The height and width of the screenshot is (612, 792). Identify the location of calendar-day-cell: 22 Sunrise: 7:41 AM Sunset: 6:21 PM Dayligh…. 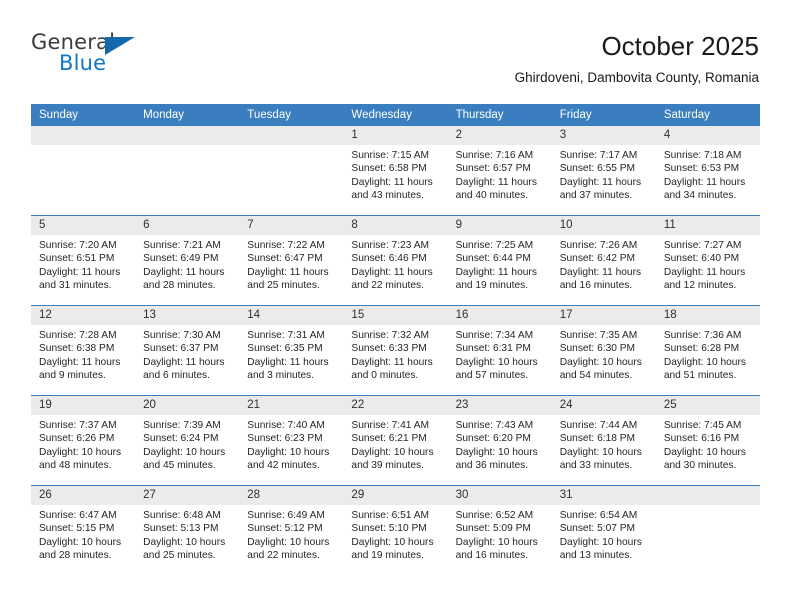
(395, 440).